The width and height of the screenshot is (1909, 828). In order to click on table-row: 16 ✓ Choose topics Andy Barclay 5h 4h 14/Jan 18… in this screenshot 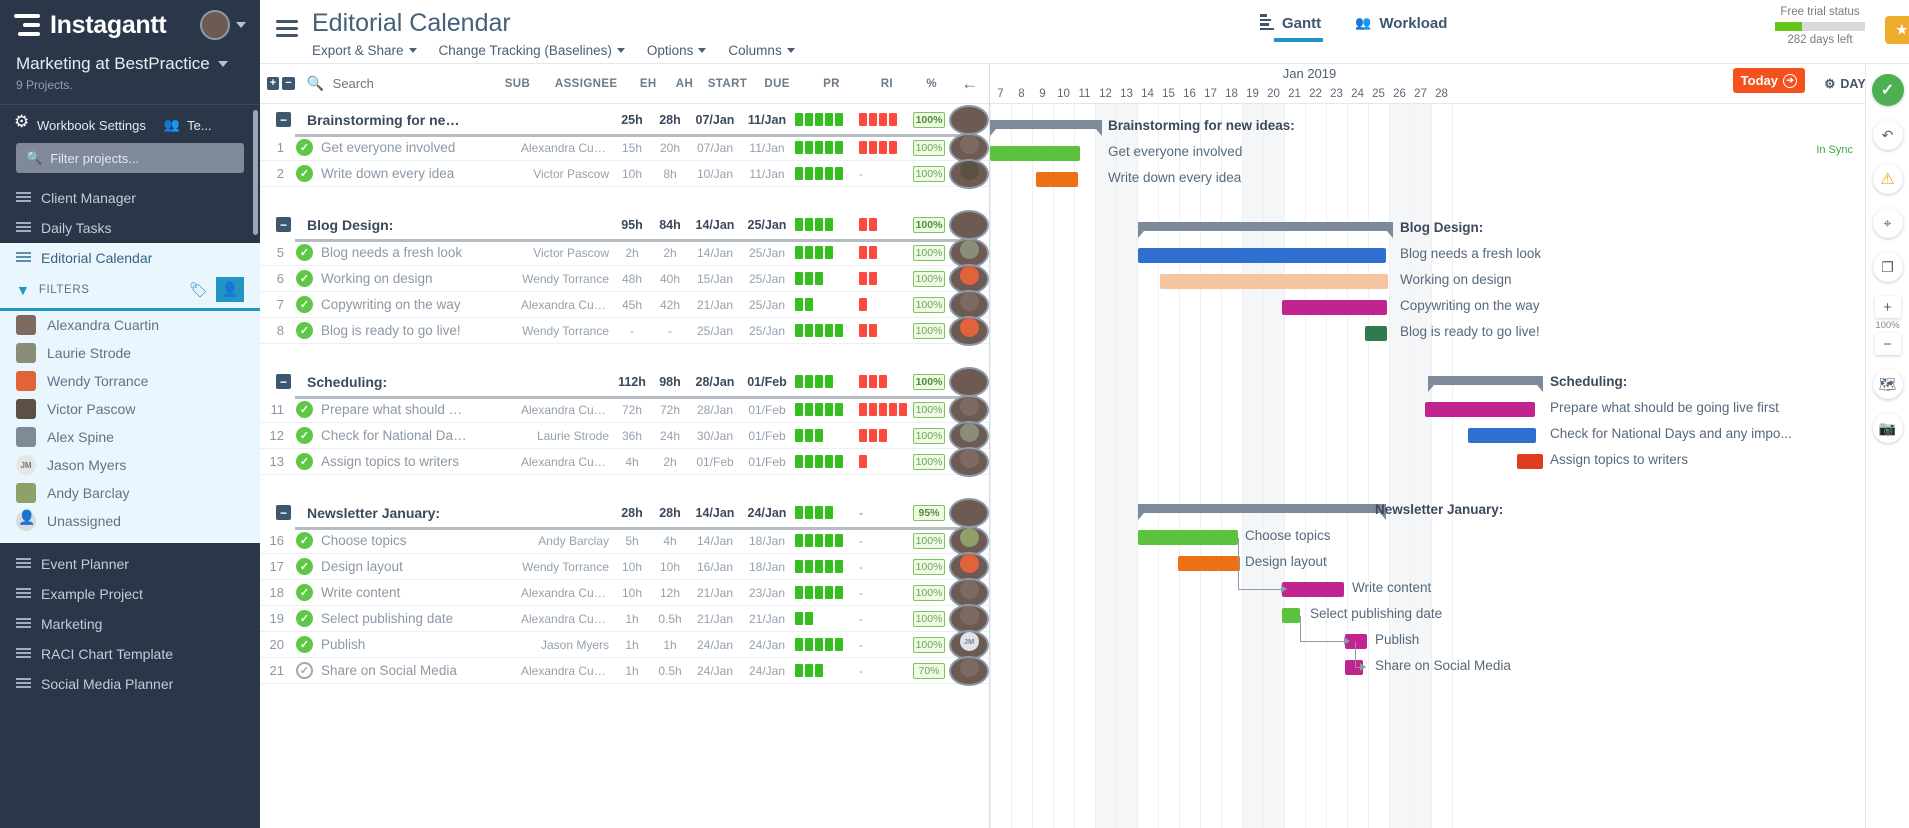, I will do `click(624, 540)`.